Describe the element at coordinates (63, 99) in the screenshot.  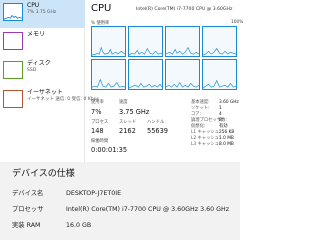
I see `sidebar-item-sublabel: イーサネット 送信: 0 受信: 0 Kbps` at that location.